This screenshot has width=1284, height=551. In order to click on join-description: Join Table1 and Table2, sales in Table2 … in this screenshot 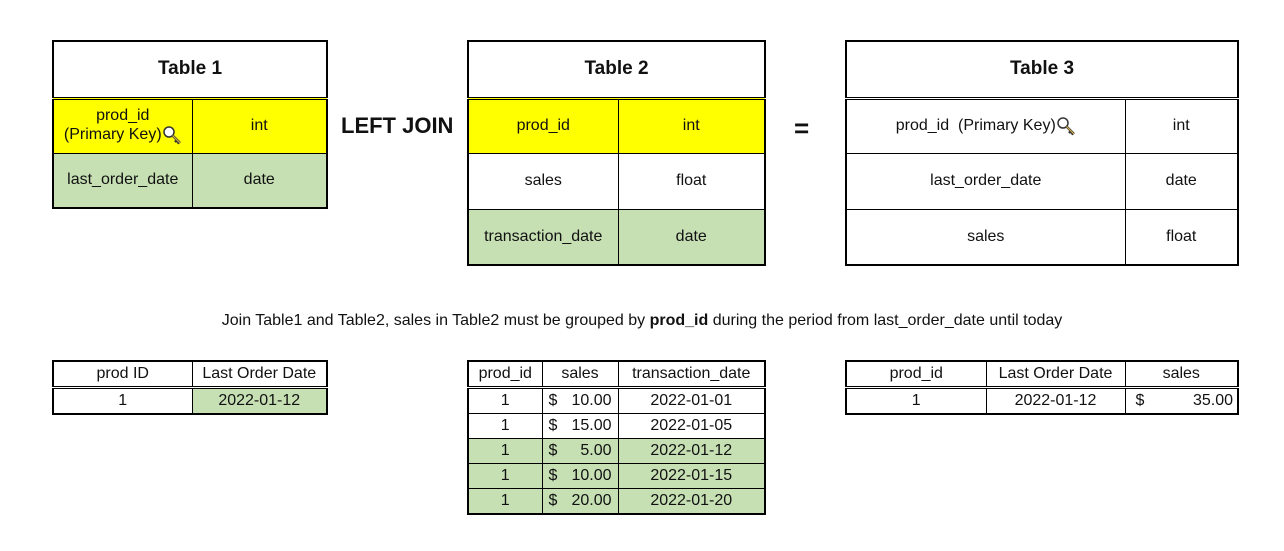, I will do `click(642, 321)`.